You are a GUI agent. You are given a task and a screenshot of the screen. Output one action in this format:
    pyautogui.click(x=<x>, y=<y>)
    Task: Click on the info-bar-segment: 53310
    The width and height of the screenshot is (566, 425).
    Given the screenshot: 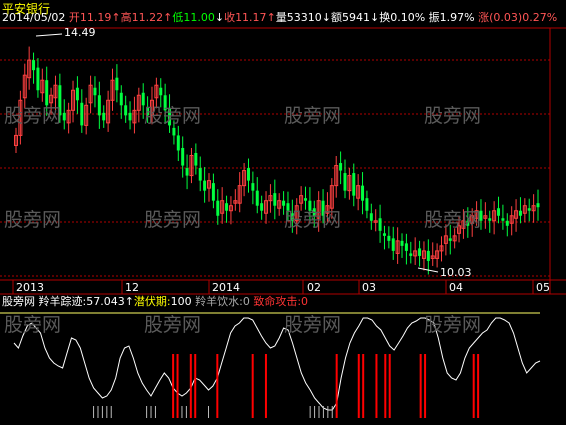 What is the action you would take?
    pyautogui.click(x=304, y=17)
    